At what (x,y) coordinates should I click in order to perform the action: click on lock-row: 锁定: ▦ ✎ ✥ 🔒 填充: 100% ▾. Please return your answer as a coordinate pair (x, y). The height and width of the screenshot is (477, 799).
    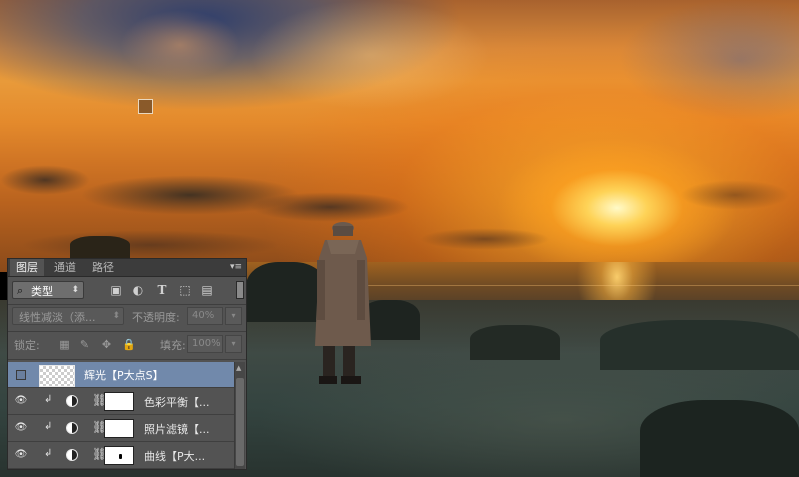
    Looking at the image, I should click on (127, 345).